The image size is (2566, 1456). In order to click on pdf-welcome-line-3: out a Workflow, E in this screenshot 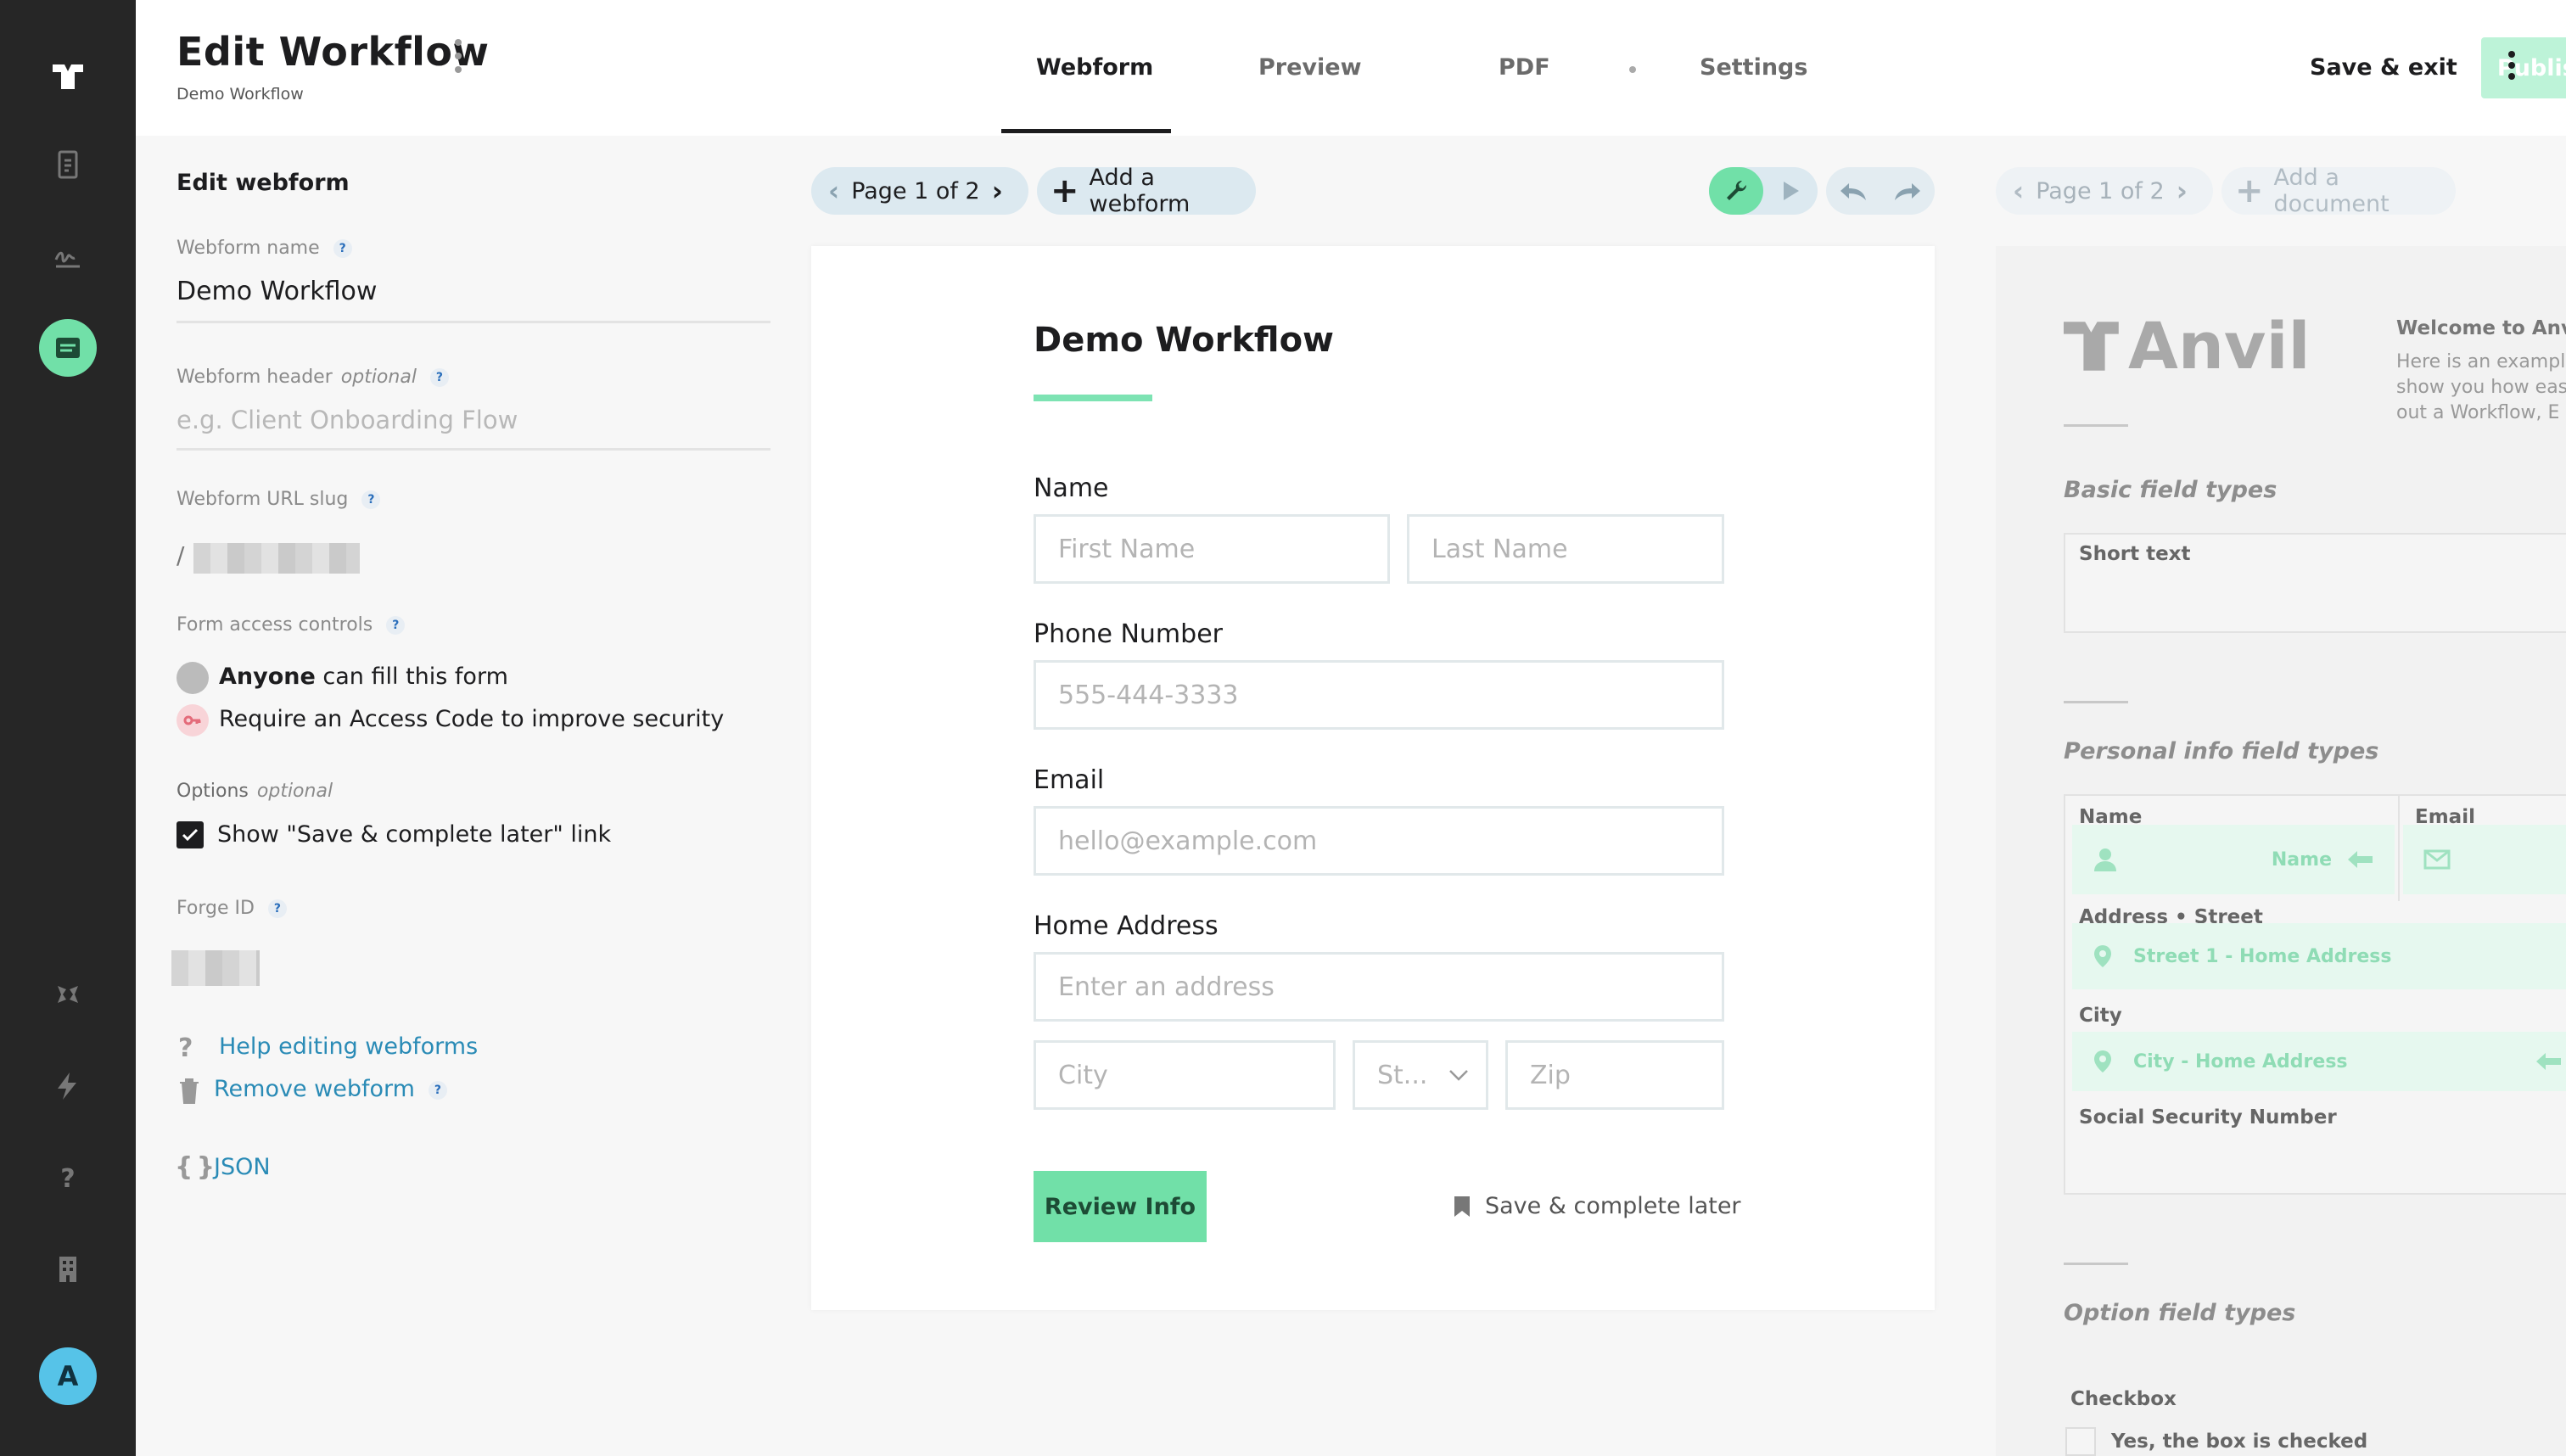, I will do `click(2478, 412)`.